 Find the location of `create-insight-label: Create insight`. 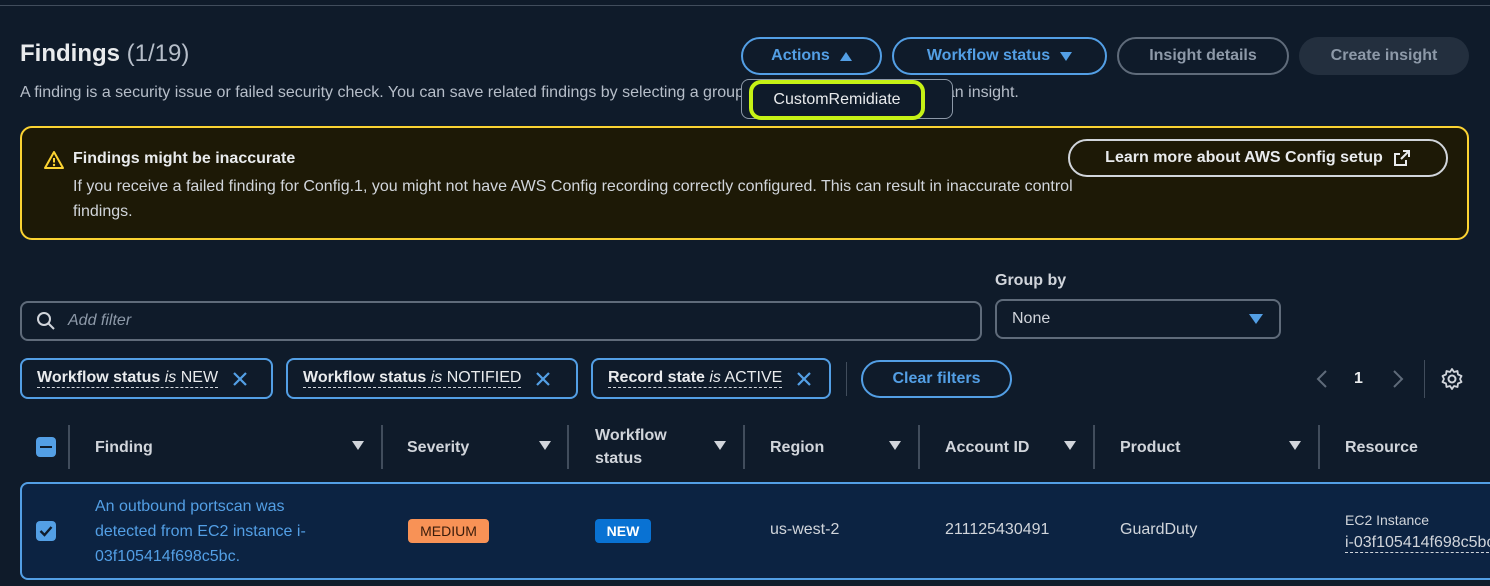

create-insight-label: Create insight is located at coordinates (1384, 55).